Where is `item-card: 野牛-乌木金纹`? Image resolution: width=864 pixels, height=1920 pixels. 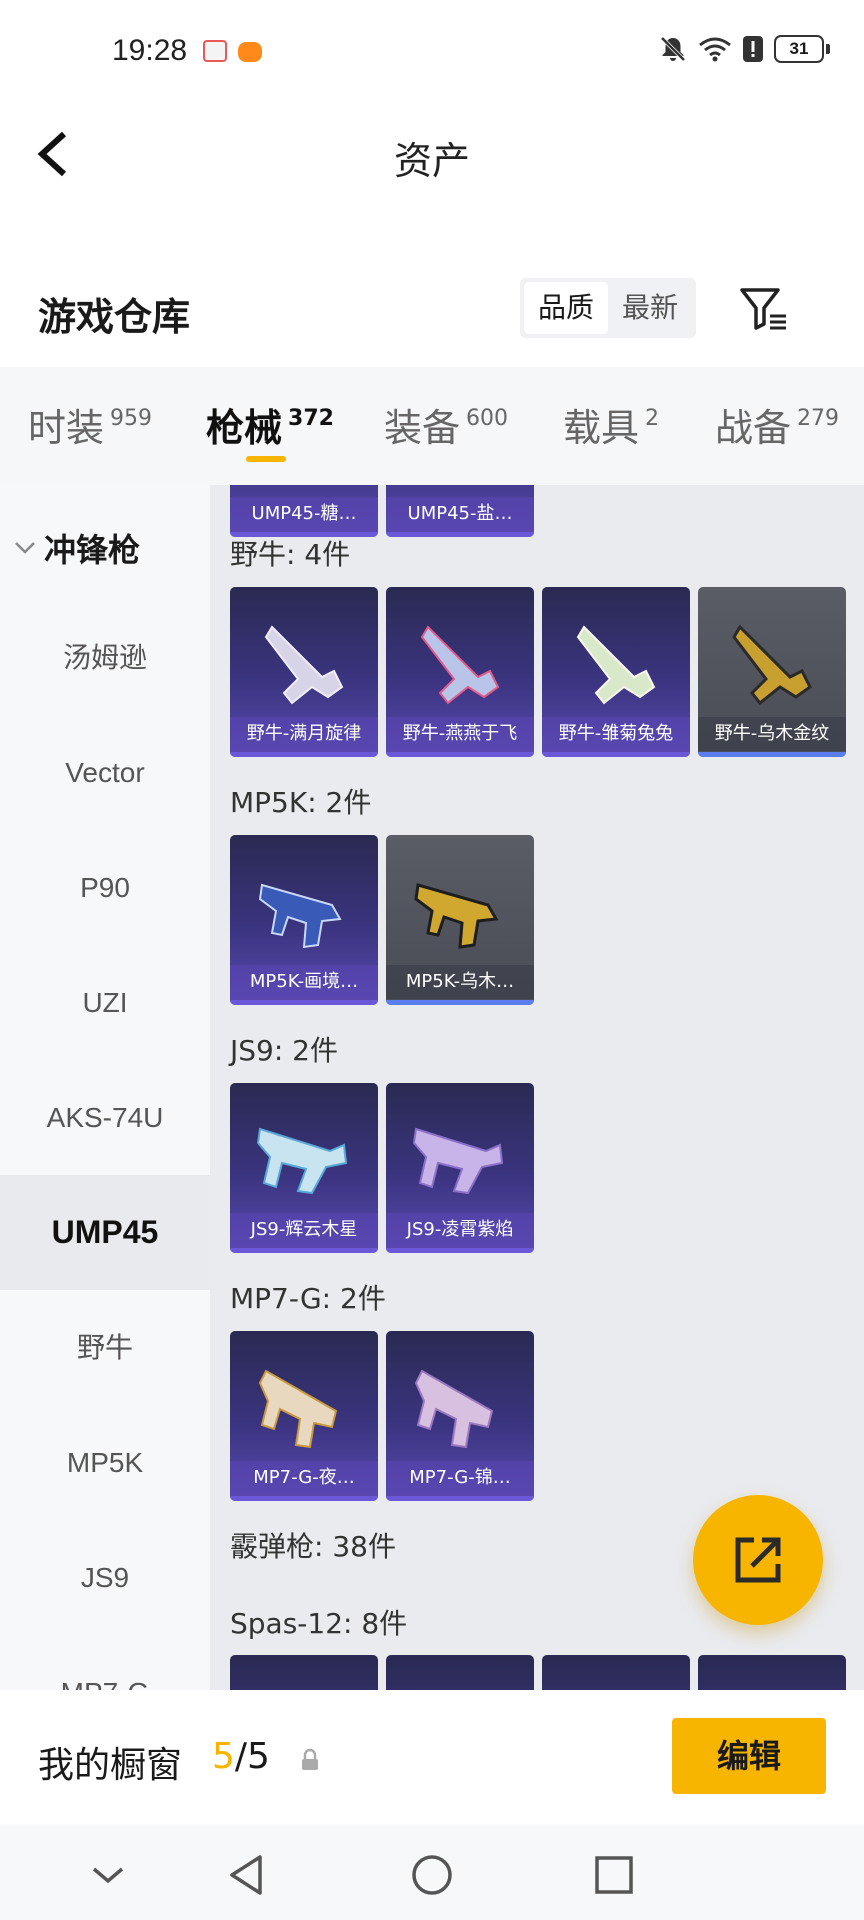 item-card: 野牛-乌木金纹 is located at coordinates (772, 672).